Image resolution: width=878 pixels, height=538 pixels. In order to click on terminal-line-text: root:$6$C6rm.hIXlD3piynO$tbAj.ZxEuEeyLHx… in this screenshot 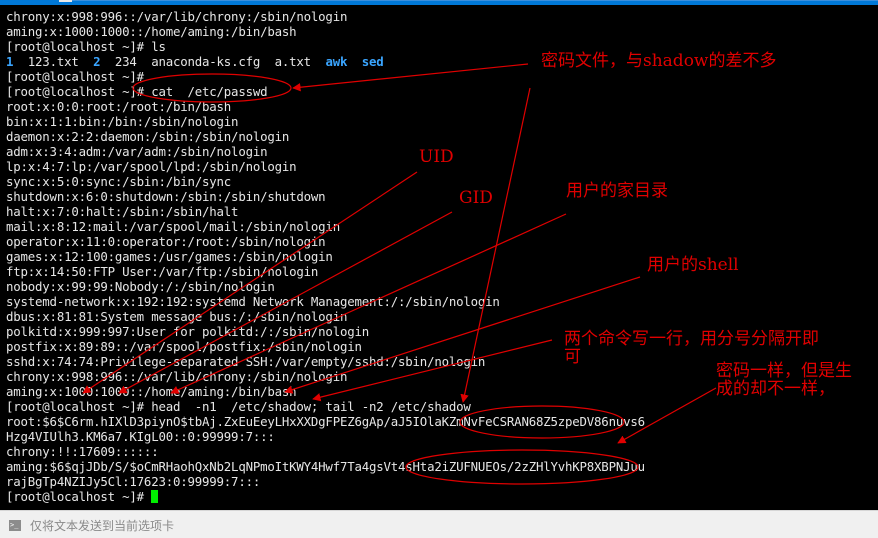, I will do `click(325, 421)`.